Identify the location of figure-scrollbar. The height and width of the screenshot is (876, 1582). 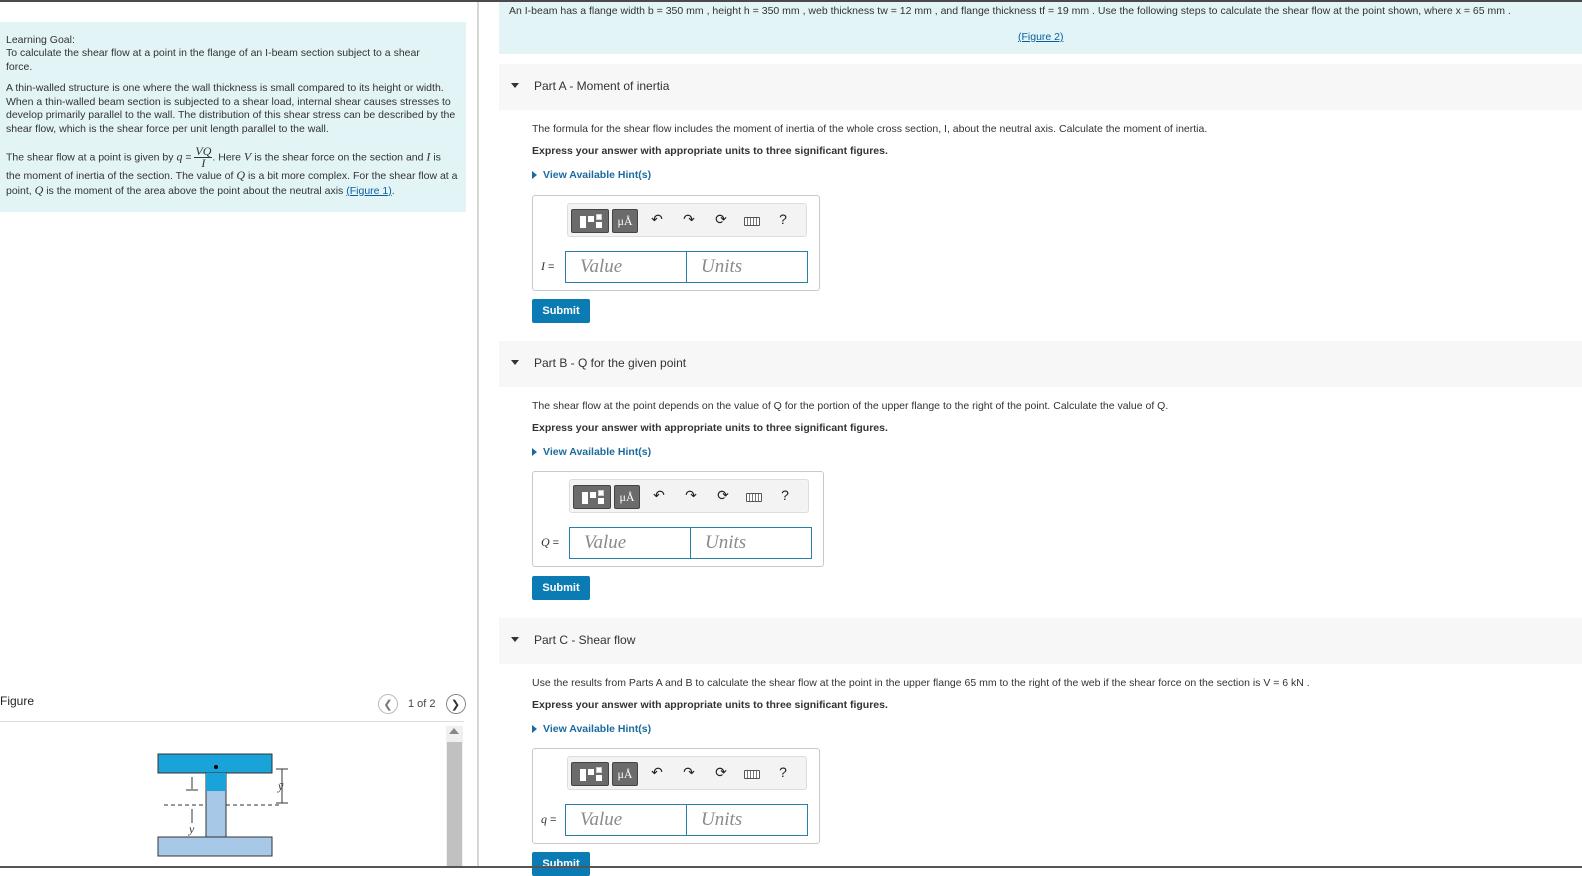
(454, 797).